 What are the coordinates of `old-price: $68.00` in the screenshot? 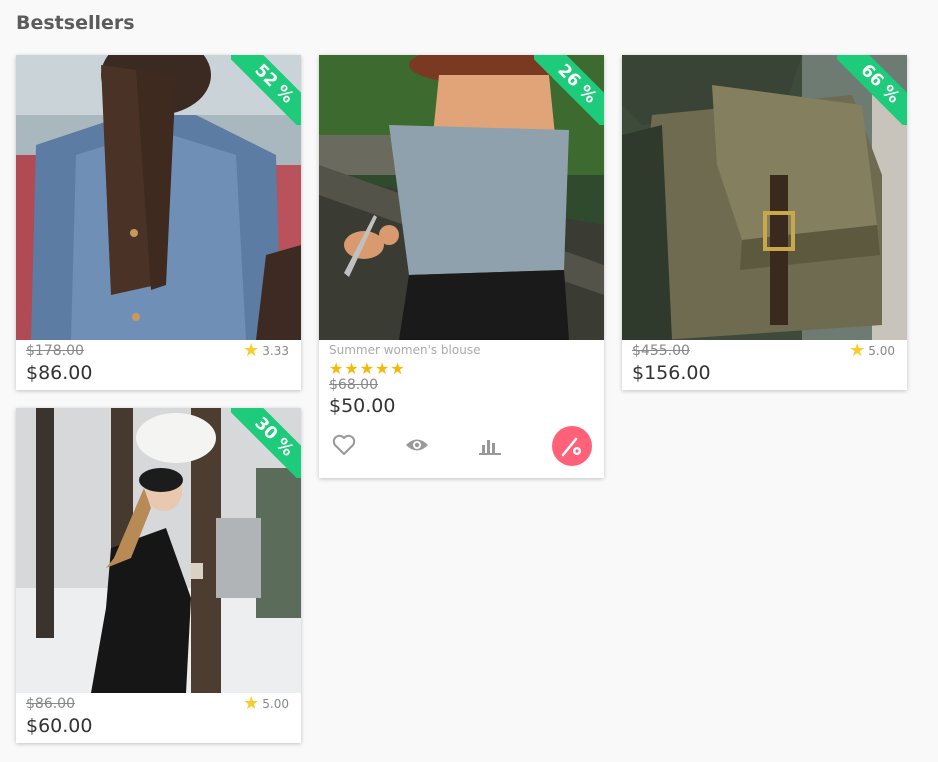 It's located at (353, 385).